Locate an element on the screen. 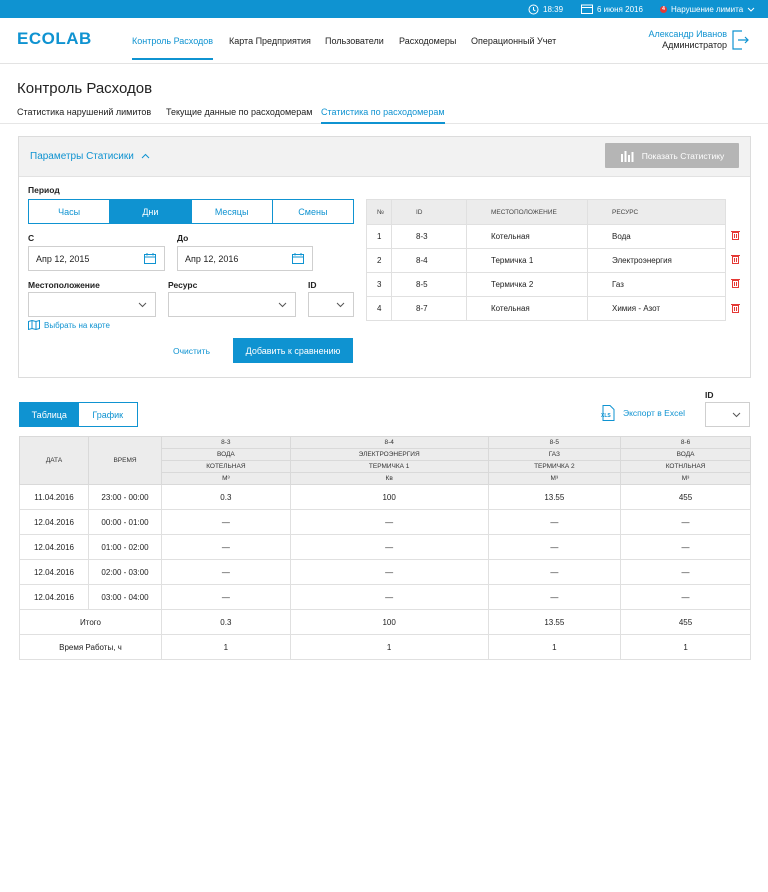 The width and height of the screenshot is (768, 892). table-row: 12.04.2016 00:00 - 01:00 — — — — is located at coordinates (385, 522).